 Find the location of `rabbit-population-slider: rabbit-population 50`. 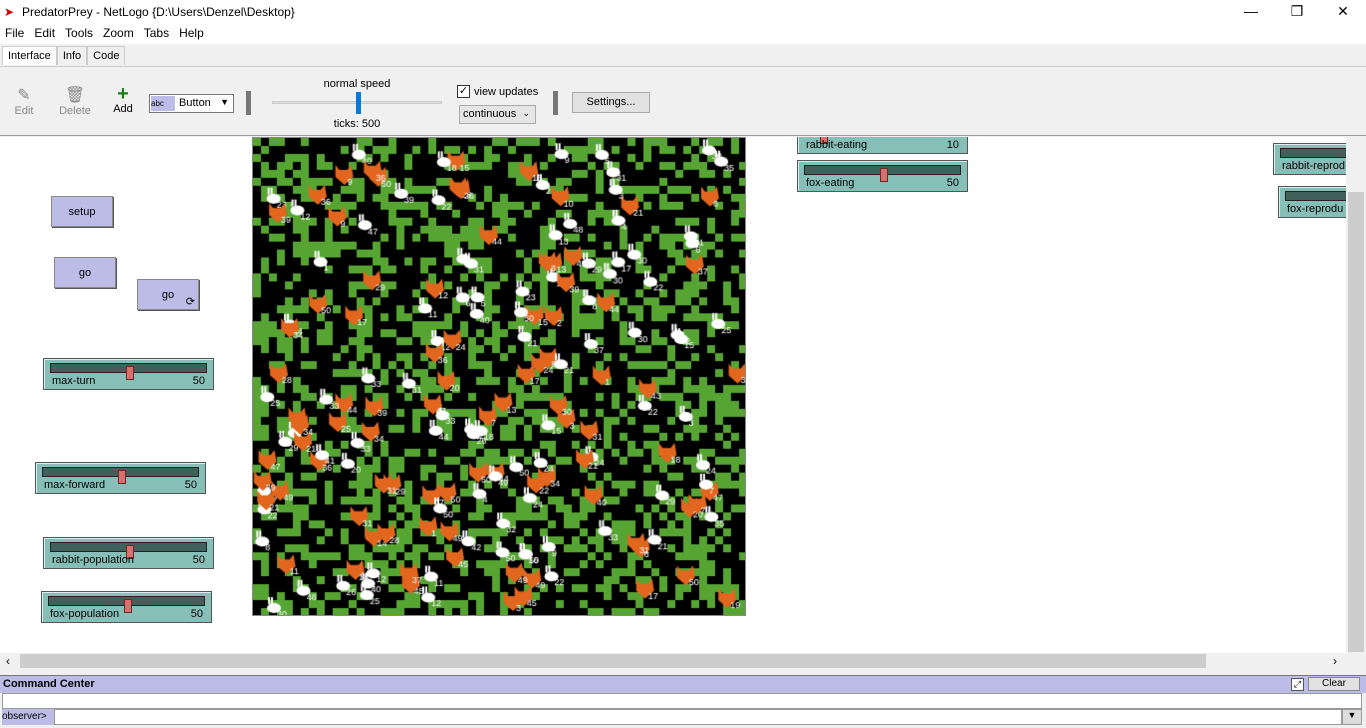

rabbit-population-slider: rabbit-population 50 is located at coordinates (128, 553).